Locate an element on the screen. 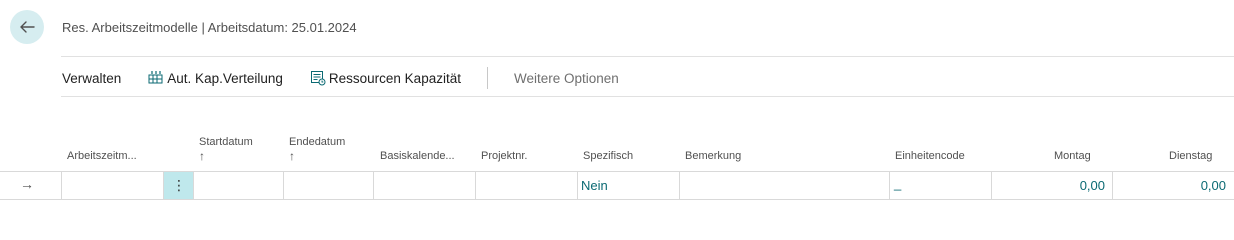 Image resolution: width=1234 pixels, height=240 pixels. capacity-grid-icon is located at coordinates (156, 78).